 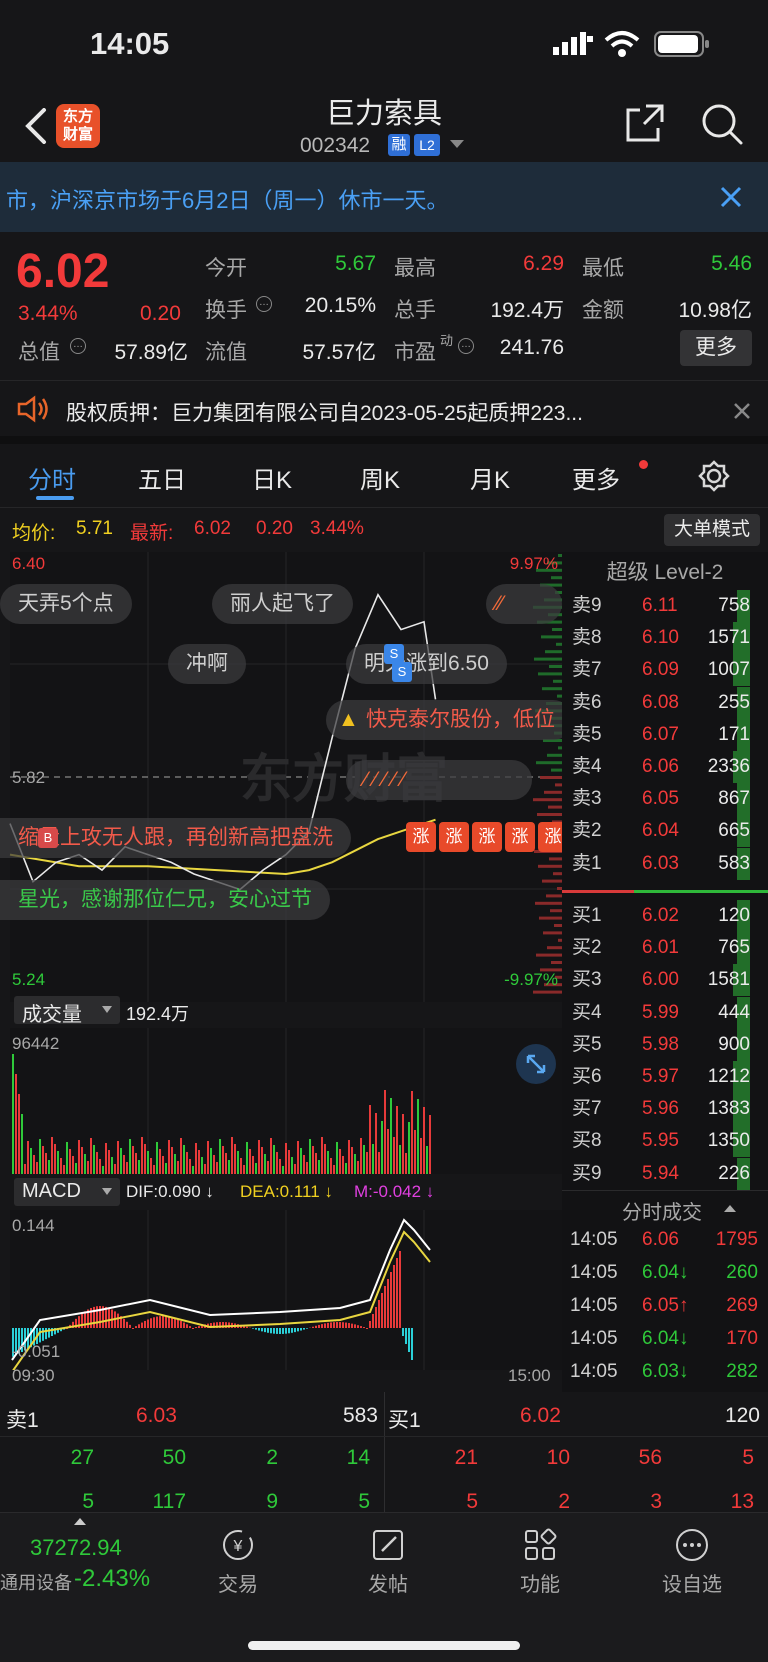 What do you see at coordinates (439, 780) in the screenshot?
I see `zhang-sticker-bubble: ⁄ ⁄ ⁄ ⁄ ⁄` at bounding box center [439, 780].